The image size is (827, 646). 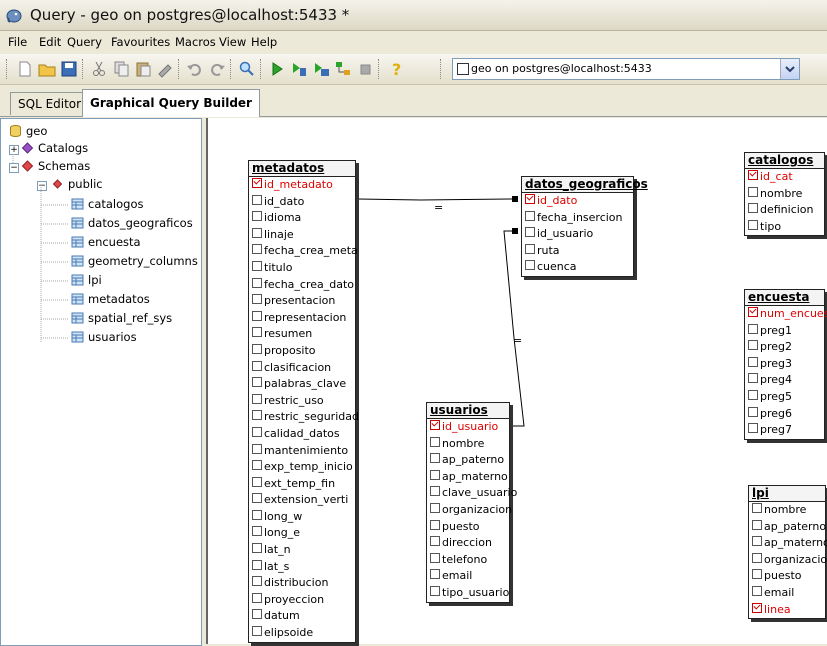 I want to click on field-row: presentacion, so click(x=302, y=301).